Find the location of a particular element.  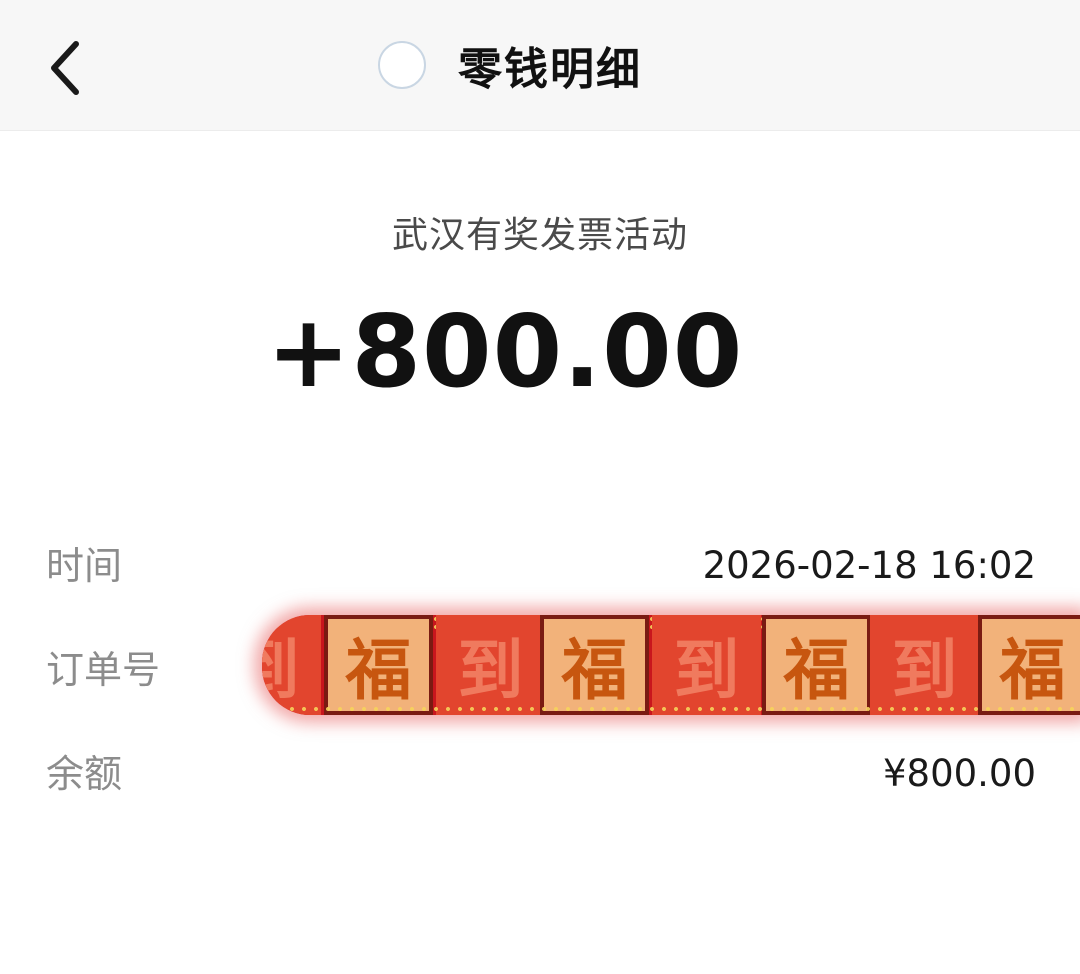

avatar is located at coordinates (402, 65).